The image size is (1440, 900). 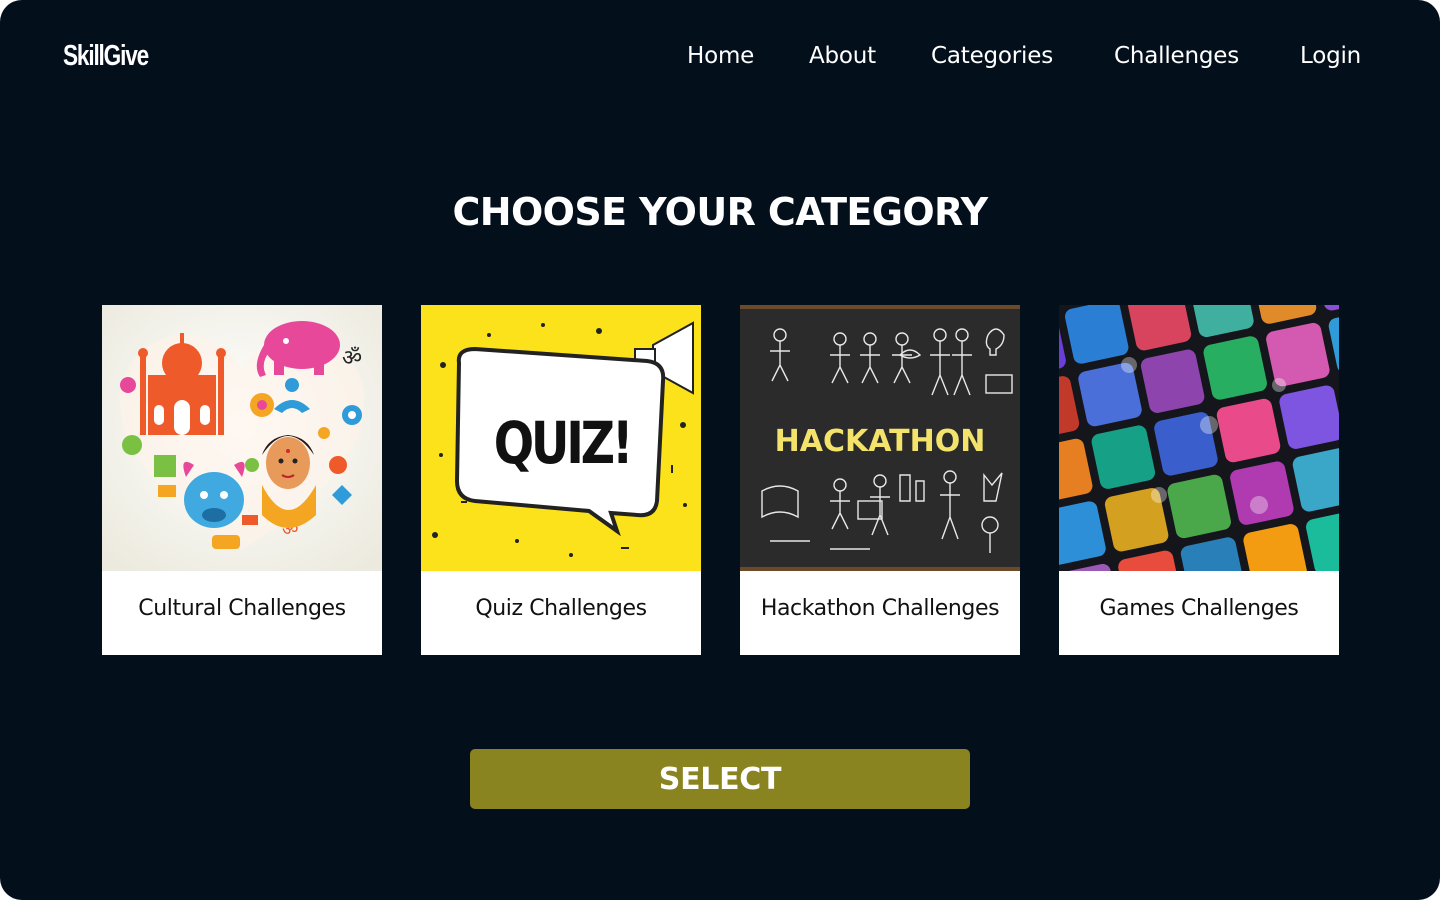 I want to click on category-card-cultural: ॐ ॐ Cultural Challenges, so click(x=242, y=480).